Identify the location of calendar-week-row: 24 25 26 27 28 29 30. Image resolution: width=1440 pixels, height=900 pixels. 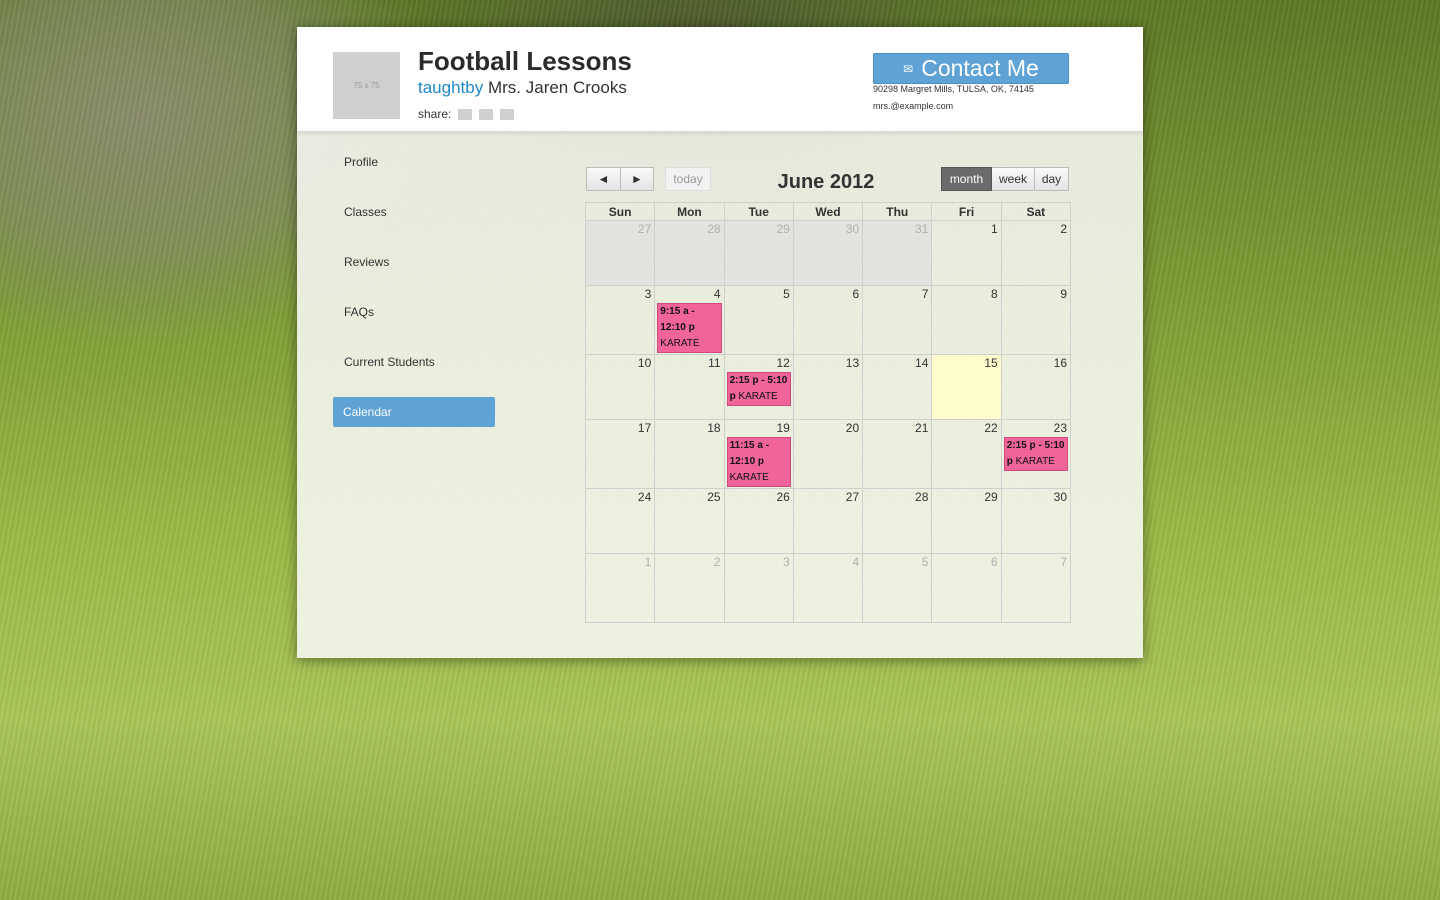
(828, 521).